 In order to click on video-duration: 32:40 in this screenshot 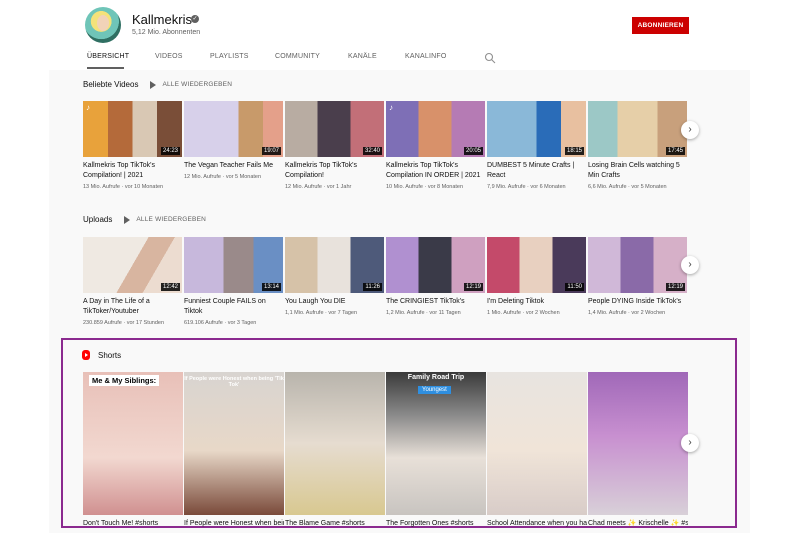, I will do `click(372, 151)`.